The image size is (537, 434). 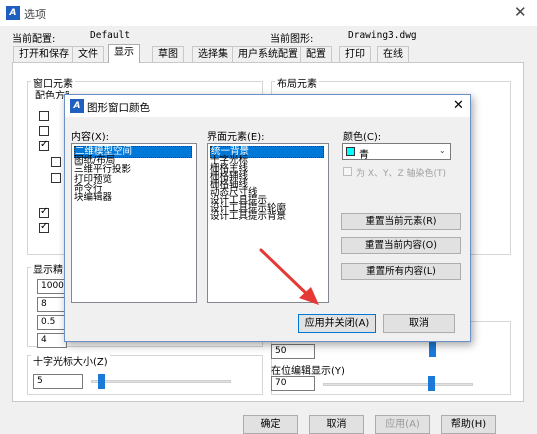 I want to click on color-swatch, so click(x=350, y=151).